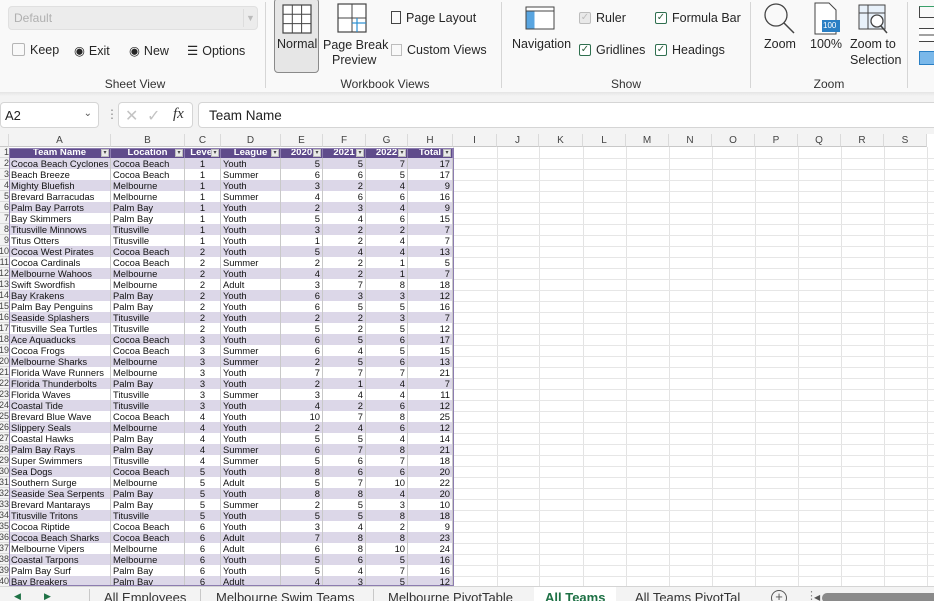 The image size is (934, 601). I want to click on table-cell: Southern Surge, so click(60, 482).